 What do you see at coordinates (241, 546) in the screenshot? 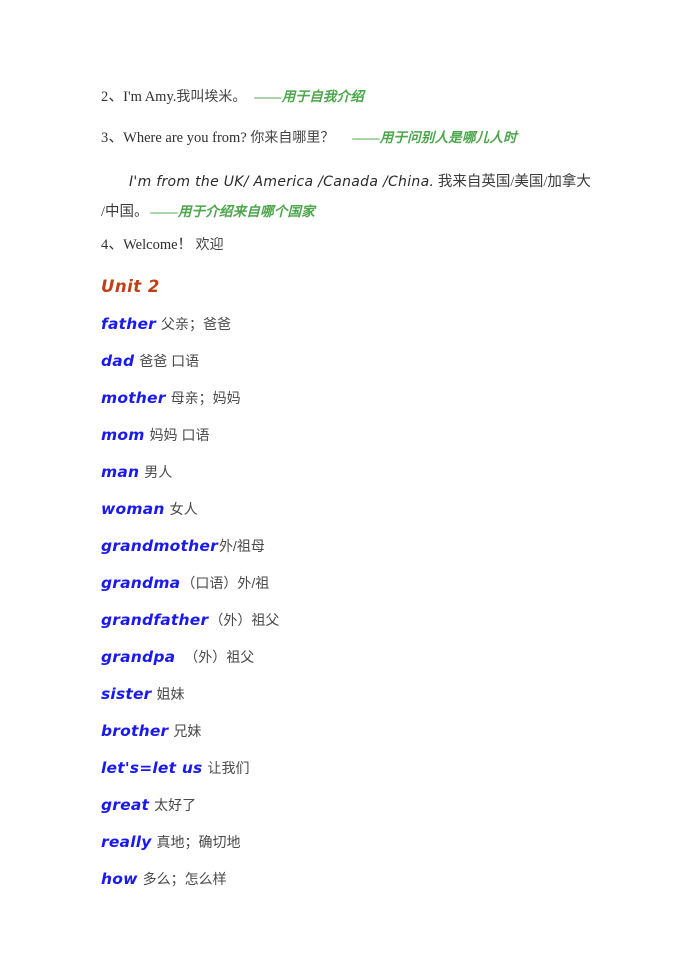
I see `vocab-meaning: 外/祖母` at bounding box center [241, 546].